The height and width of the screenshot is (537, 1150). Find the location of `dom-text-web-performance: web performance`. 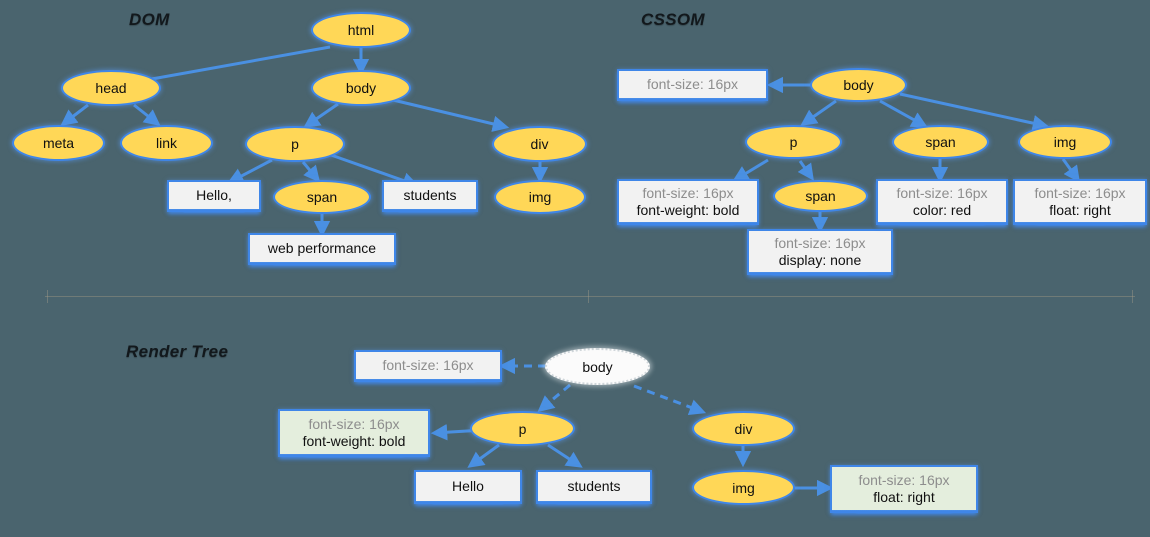

dom-text-web-performance: web performance is located at coordinates (322, 248).